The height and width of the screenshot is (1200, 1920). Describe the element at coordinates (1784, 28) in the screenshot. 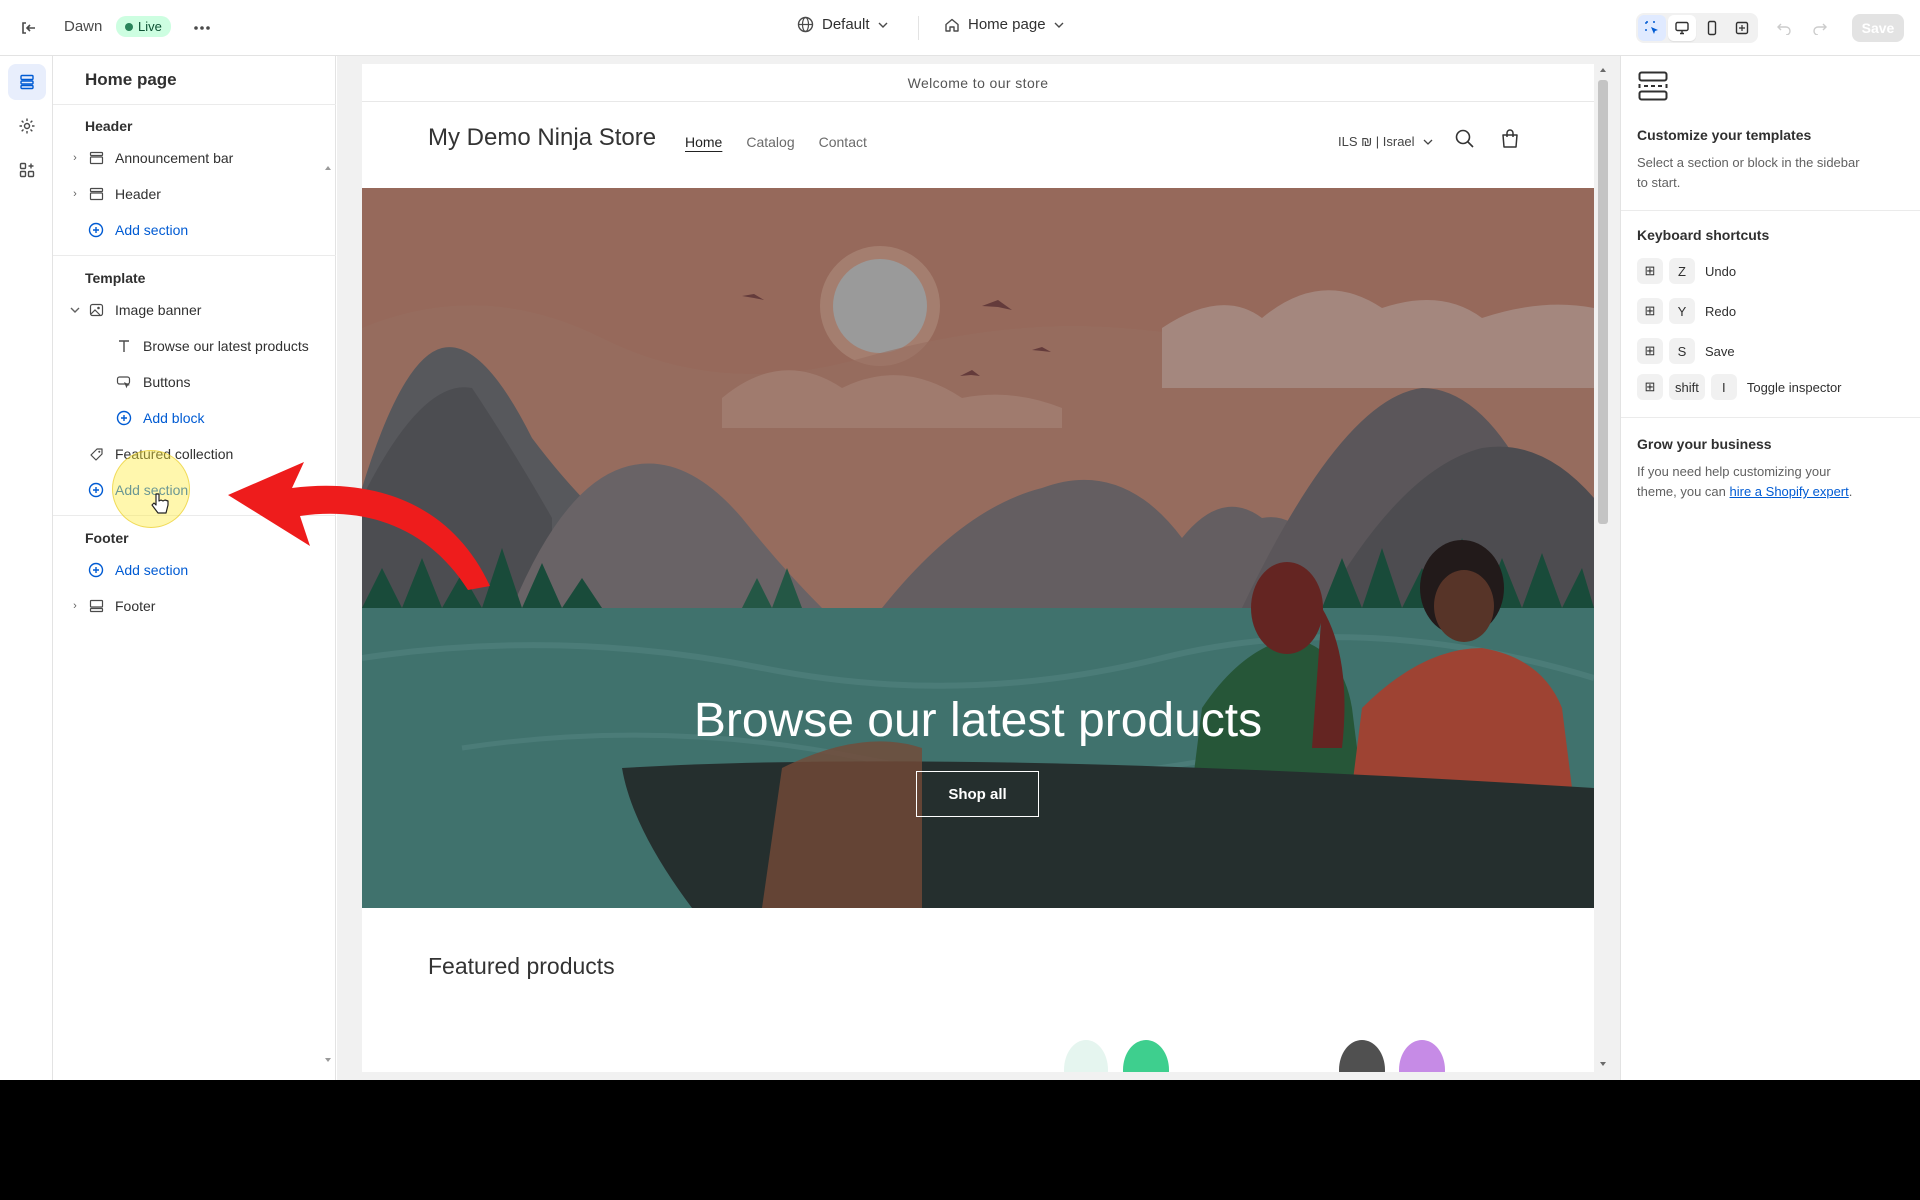

I see `undo-icon` at that location.